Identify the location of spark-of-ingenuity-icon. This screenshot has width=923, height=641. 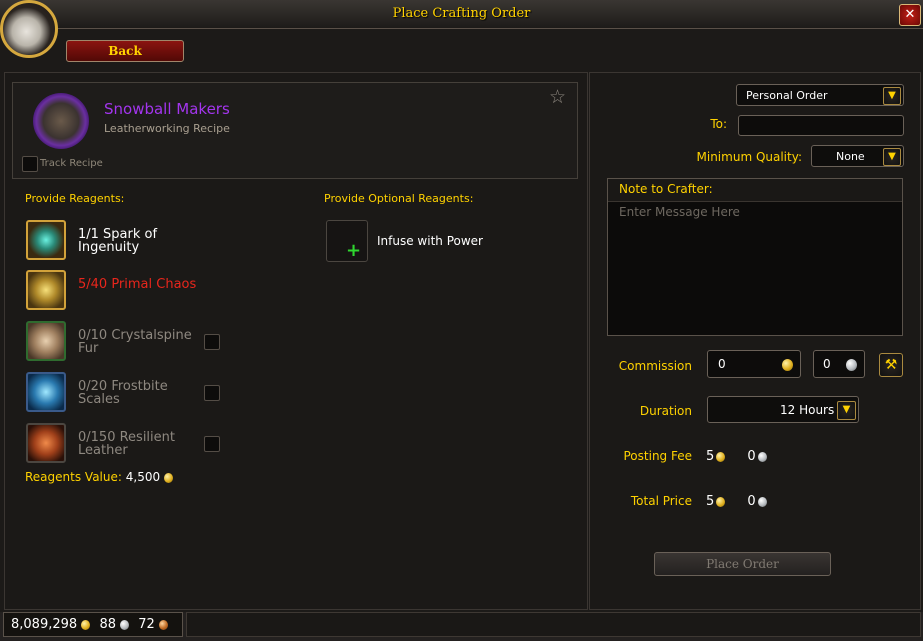
(46, 240).